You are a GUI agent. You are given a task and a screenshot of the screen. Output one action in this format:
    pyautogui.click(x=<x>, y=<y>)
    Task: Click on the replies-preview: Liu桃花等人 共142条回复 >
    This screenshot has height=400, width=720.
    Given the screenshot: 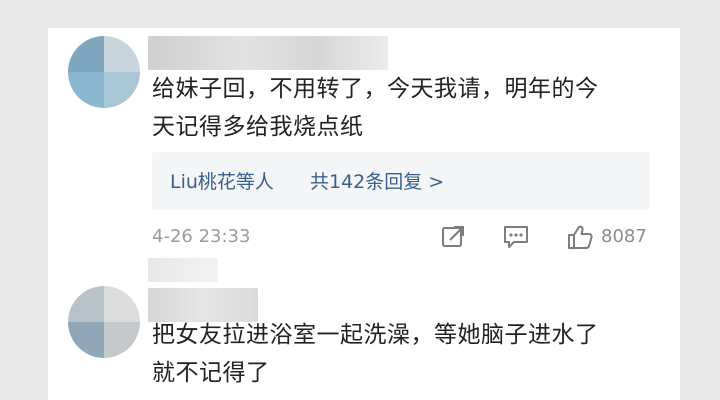 What is the action you would take?
    pyautogui.click(x=401, y=181)
    